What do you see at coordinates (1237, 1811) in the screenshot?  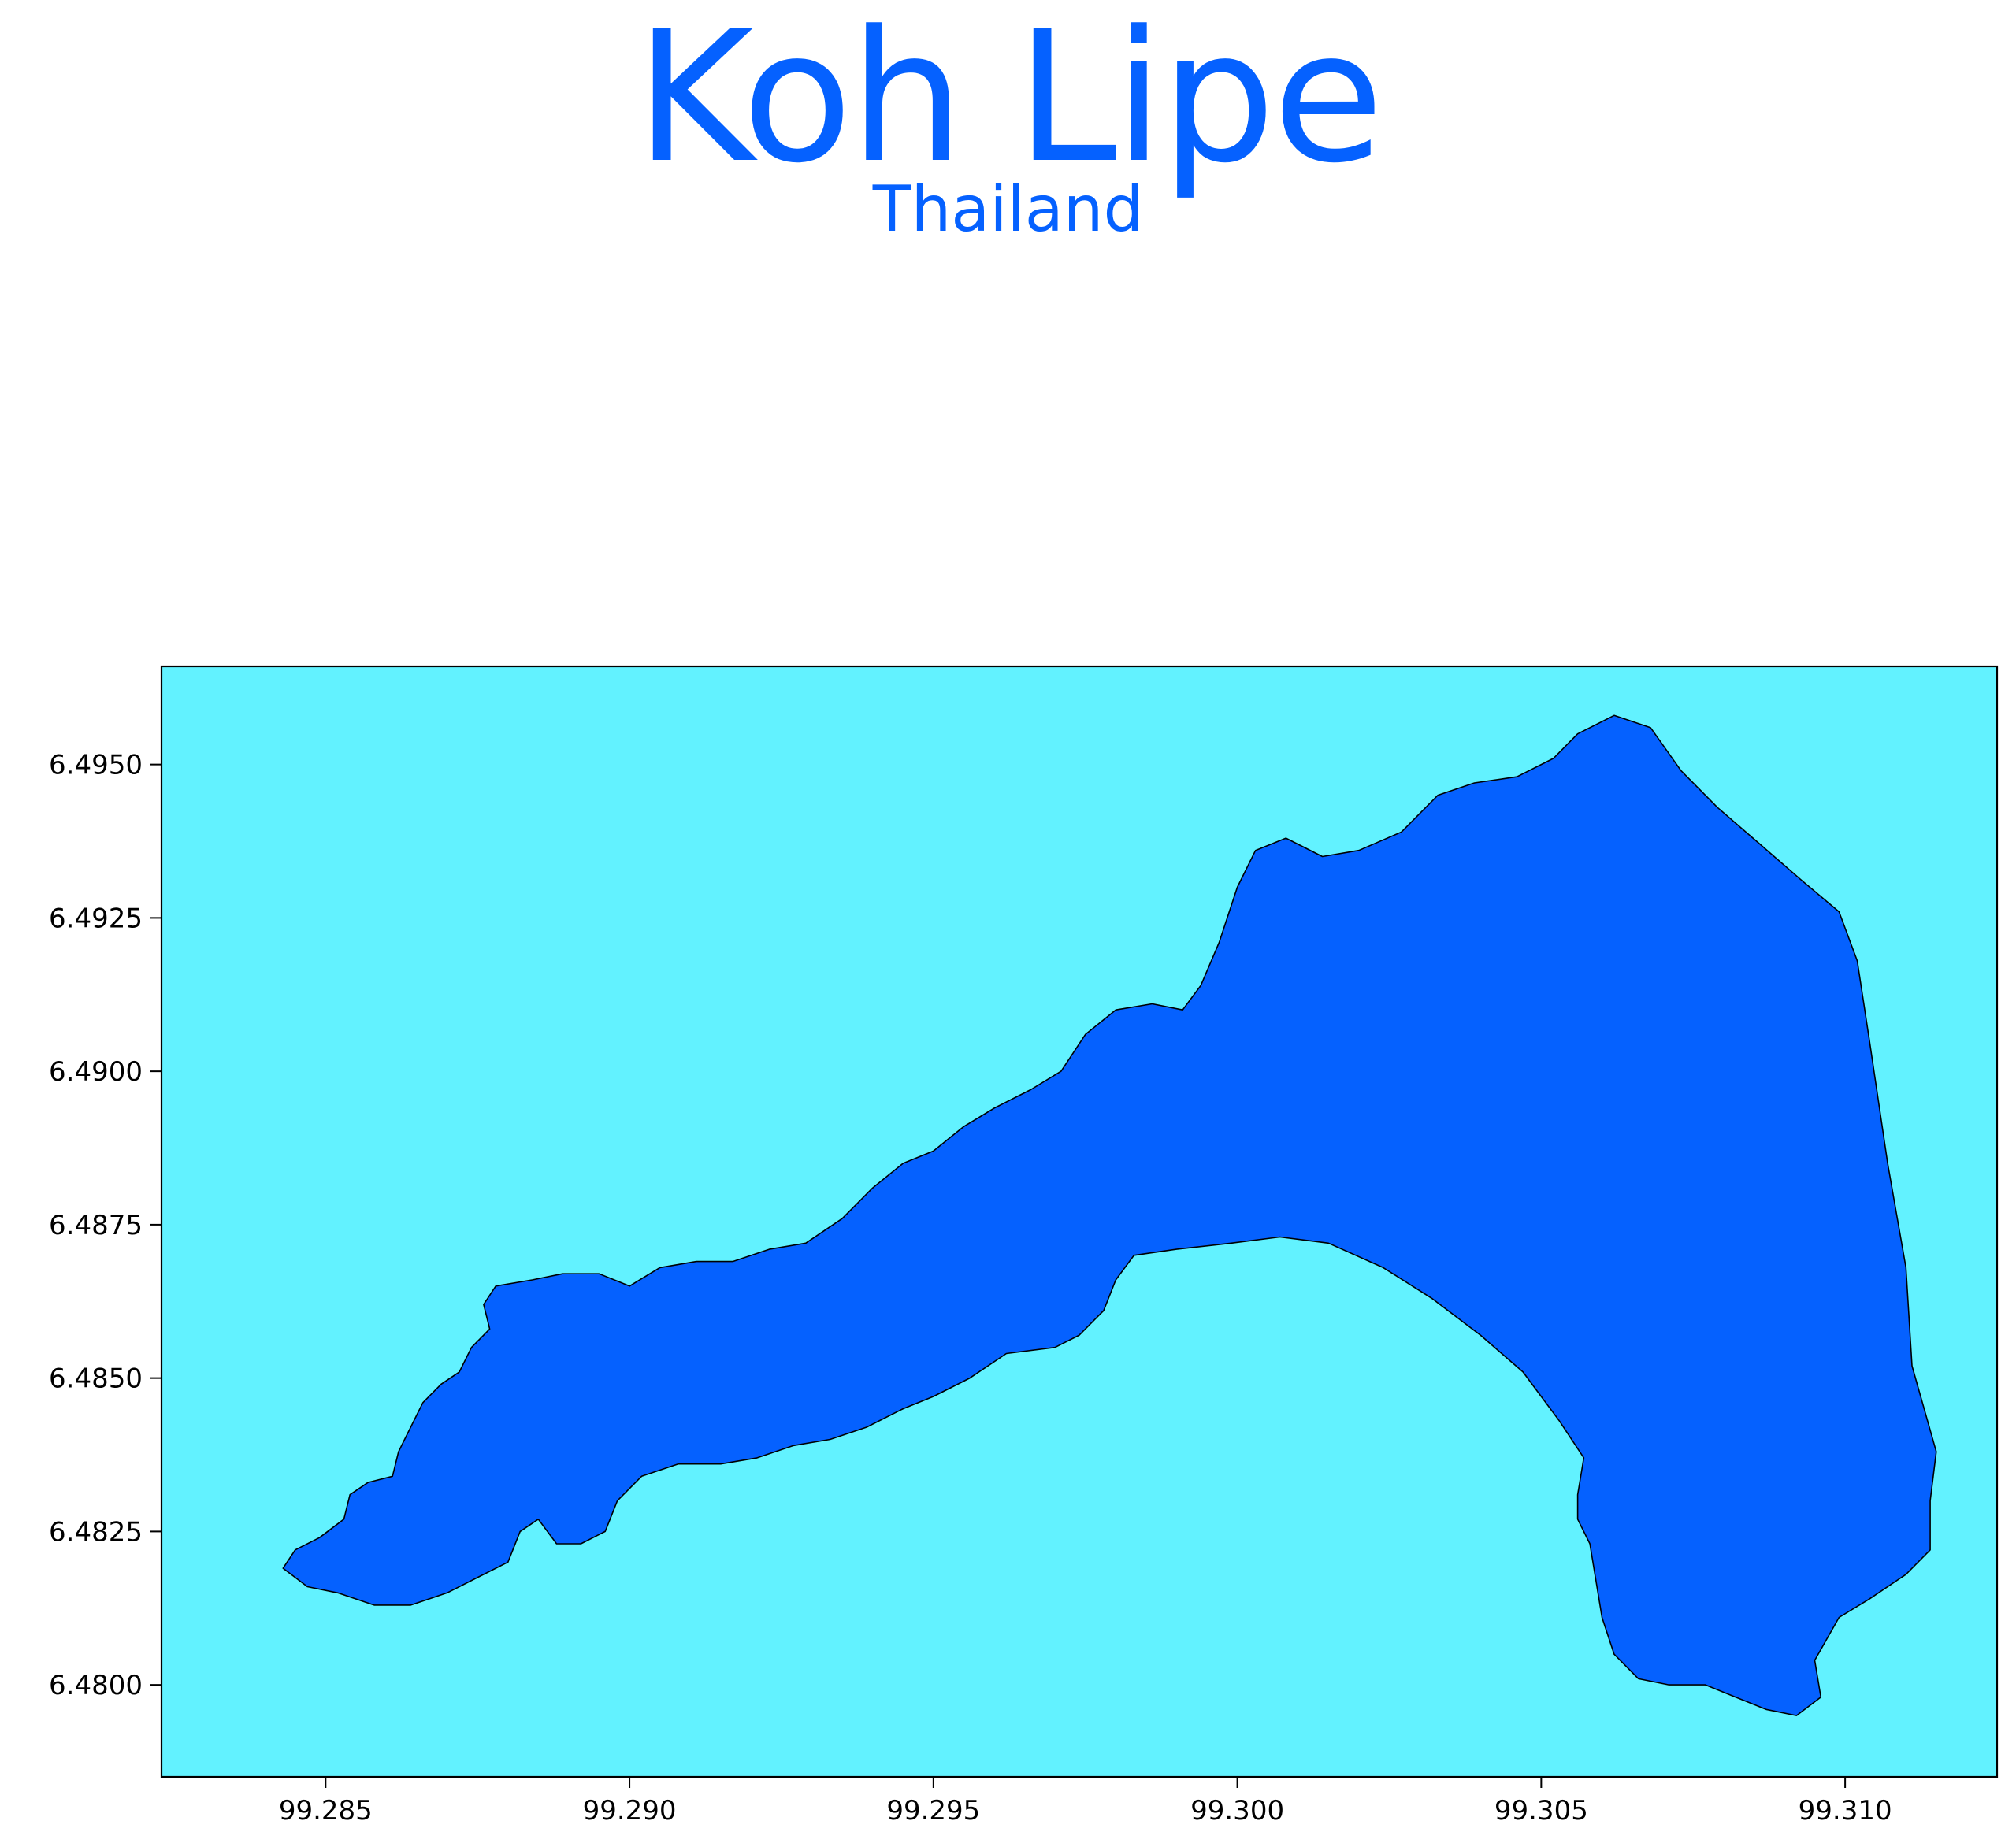 I see `x-tick-label: 99.300` at bounding box center [1237, 1811].